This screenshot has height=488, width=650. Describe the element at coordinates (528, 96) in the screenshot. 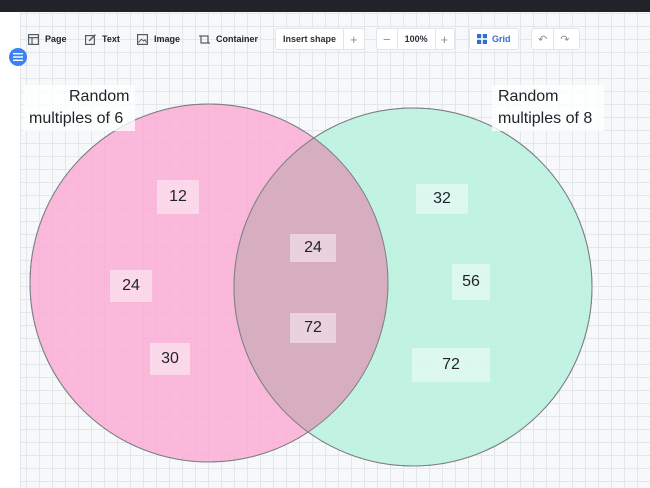

I see `right-set-label-line1: Random` at that location.